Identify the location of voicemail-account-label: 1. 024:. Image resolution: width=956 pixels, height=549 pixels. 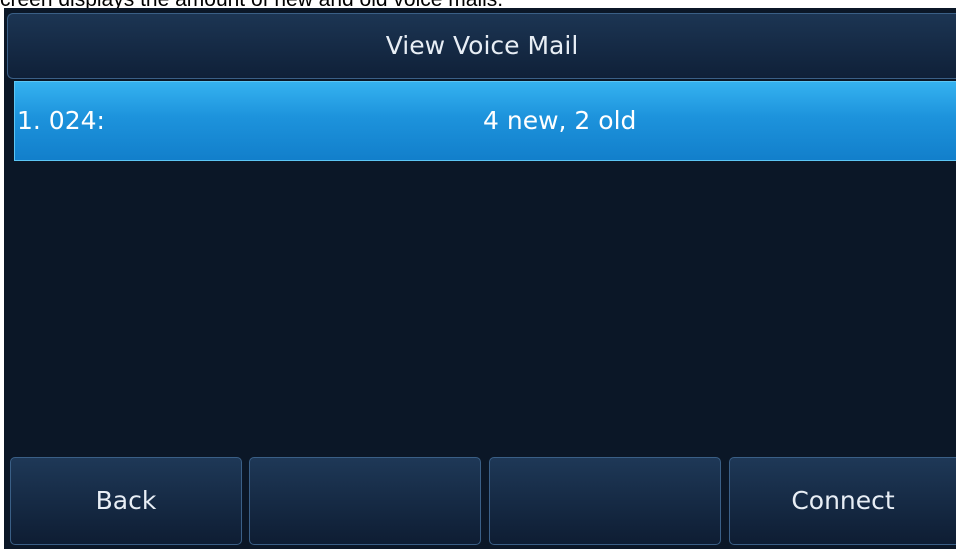
(61, 120).